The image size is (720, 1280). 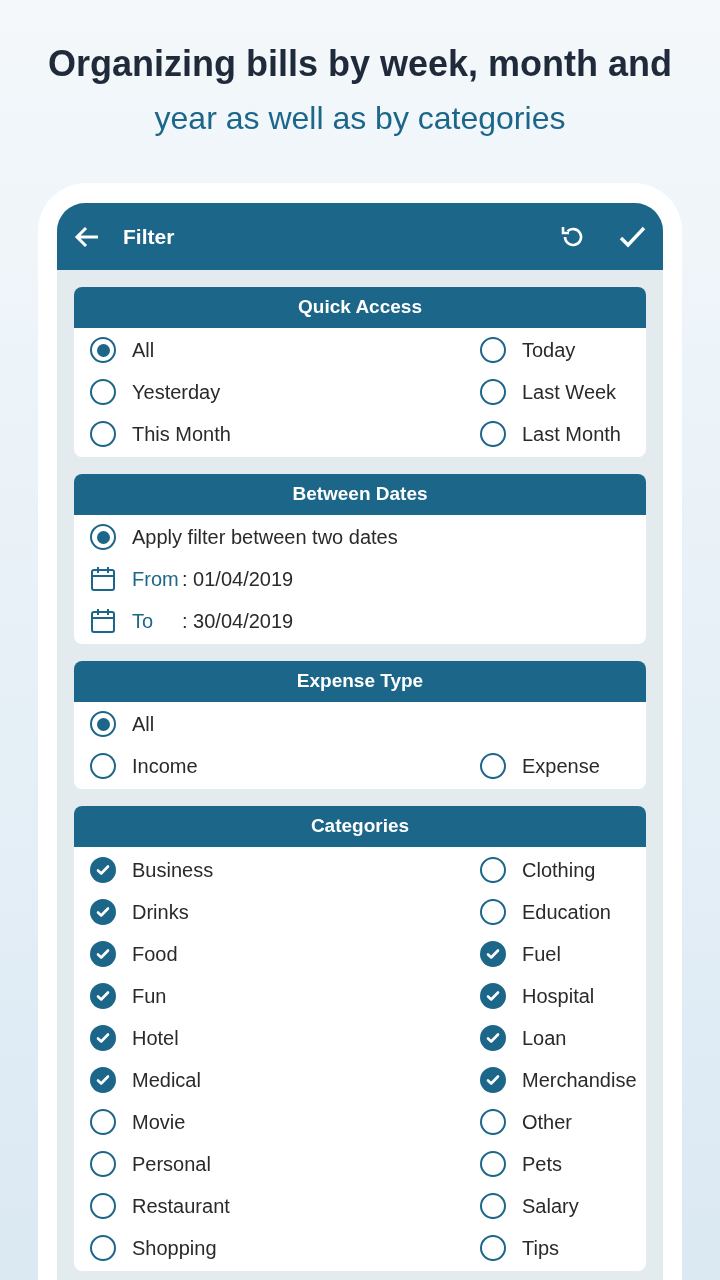 What do you see at coordinates (544, 1038) in the screenshot?
I see `option-label: Loan` at bounding box center [544, 1038].